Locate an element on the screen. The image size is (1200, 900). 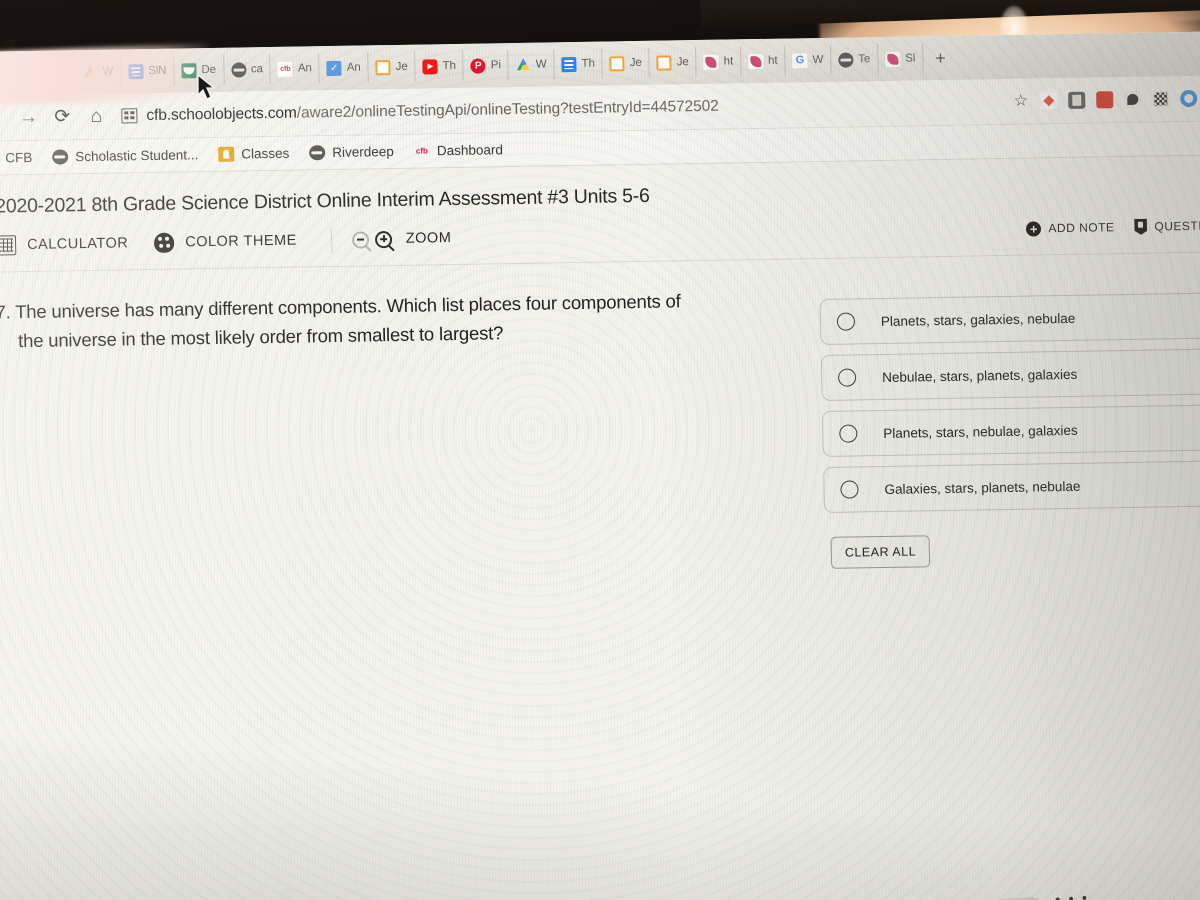
cfb-favicon is located at coordinates (285, 69).